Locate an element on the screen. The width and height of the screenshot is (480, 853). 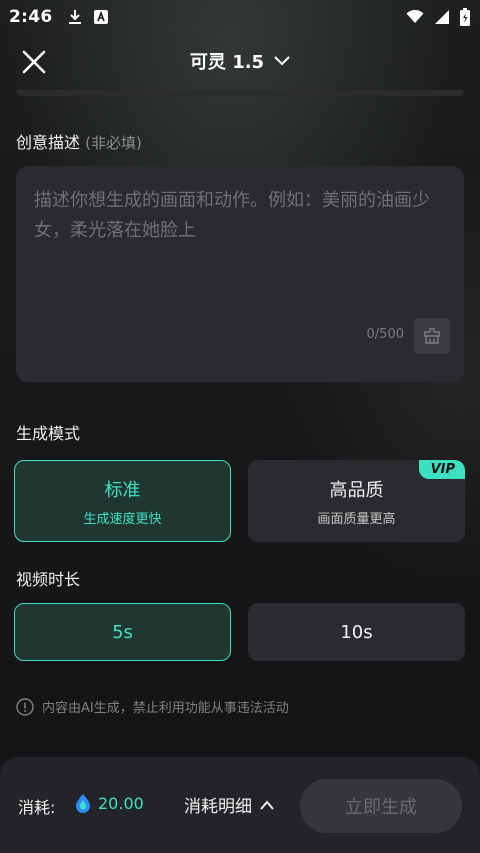
mode-high-quality-subtitle: 画面质量更高 is located at coordinates (356, 519).